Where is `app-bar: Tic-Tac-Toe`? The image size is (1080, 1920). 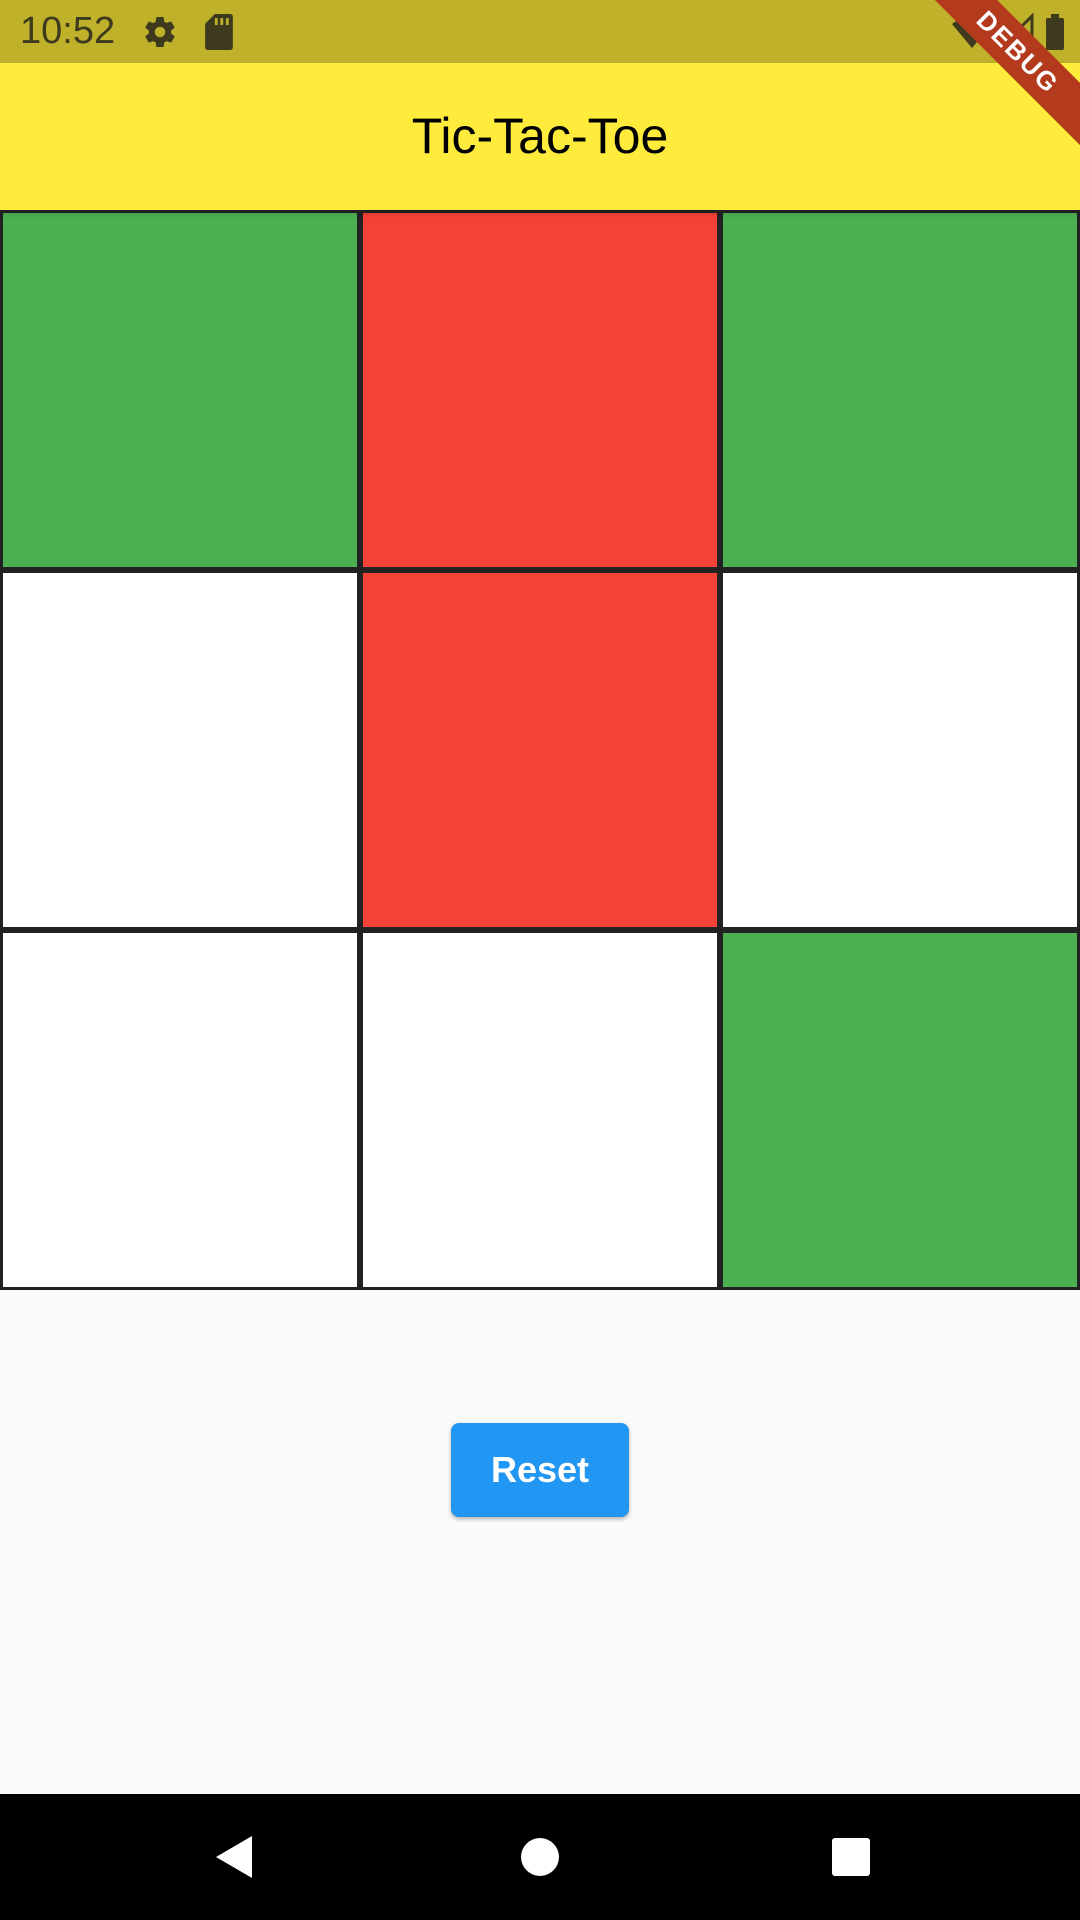
app-bar: Tic-Tac-Toe is located at coordinates (540, 136).